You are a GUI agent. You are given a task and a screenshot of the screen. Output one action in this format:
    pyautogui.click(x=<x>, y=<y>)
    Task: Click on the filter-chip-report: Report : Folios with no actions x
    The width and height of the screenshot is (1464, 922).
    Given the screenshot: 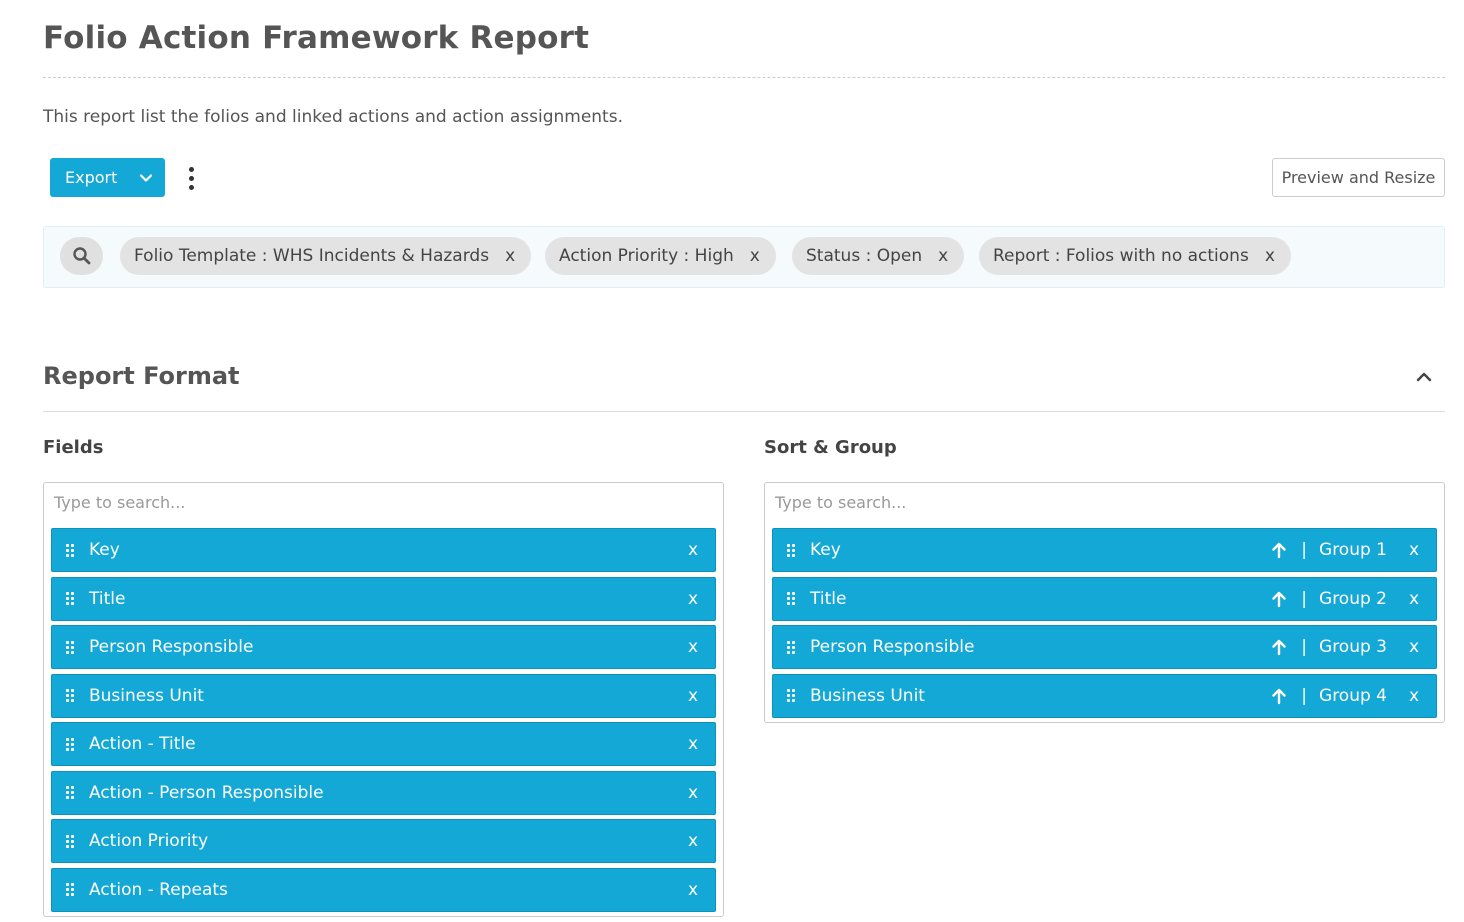 What is the action you would take?
    pyautogui.click(x=1135, y=256)
    